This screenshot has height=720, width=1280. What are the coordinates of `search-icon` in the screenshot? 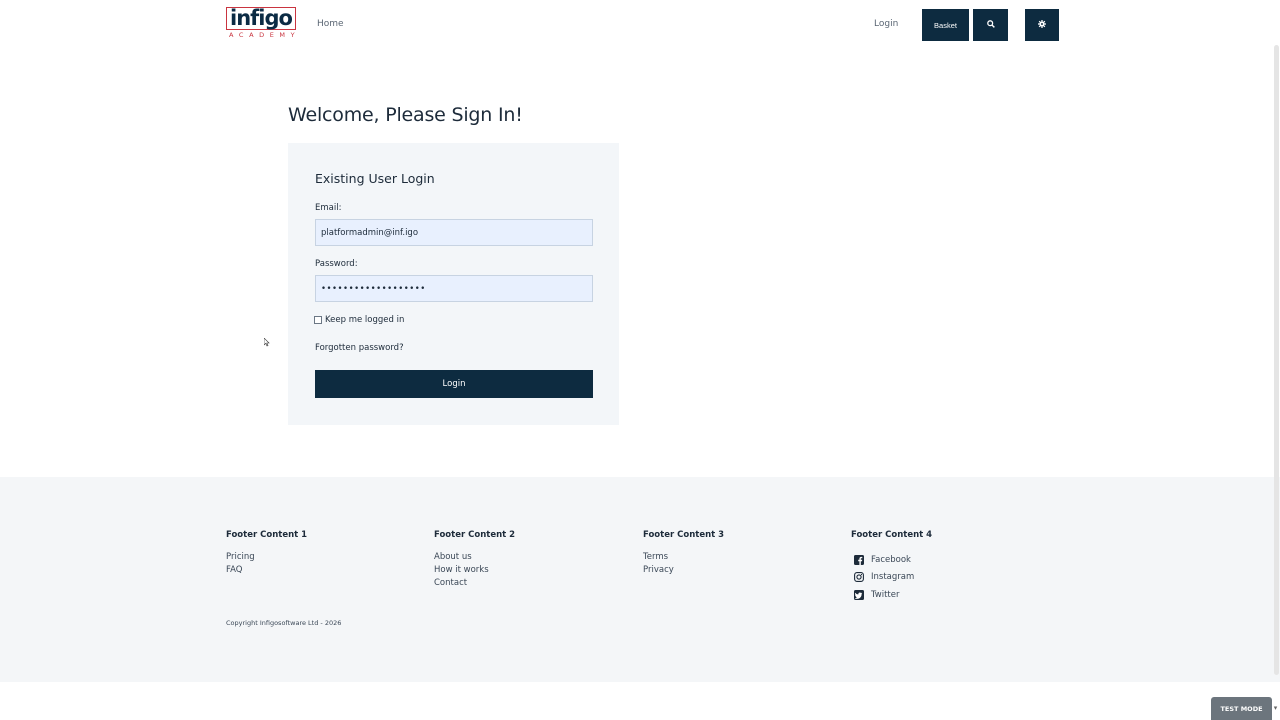 It's located at (990, 25).